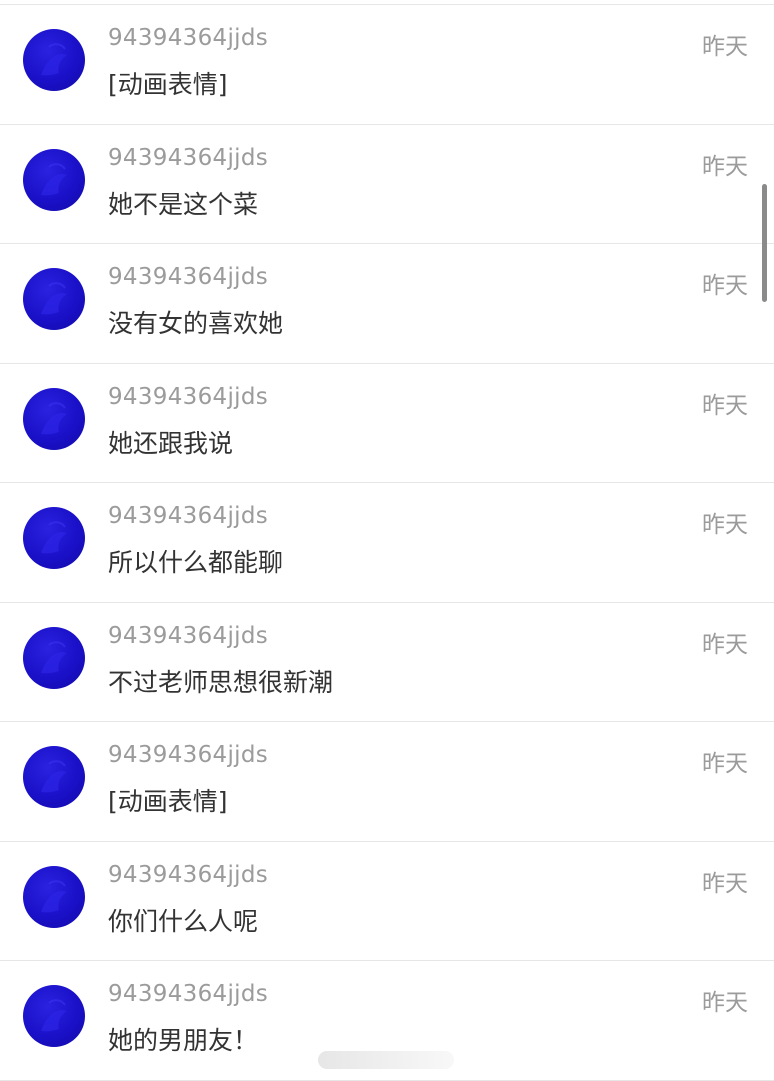 This screenshot has width=774, height=1081. I want to click on list-item: 94394364jjds 所以什么都能聊 昨天, so click(387, 543).